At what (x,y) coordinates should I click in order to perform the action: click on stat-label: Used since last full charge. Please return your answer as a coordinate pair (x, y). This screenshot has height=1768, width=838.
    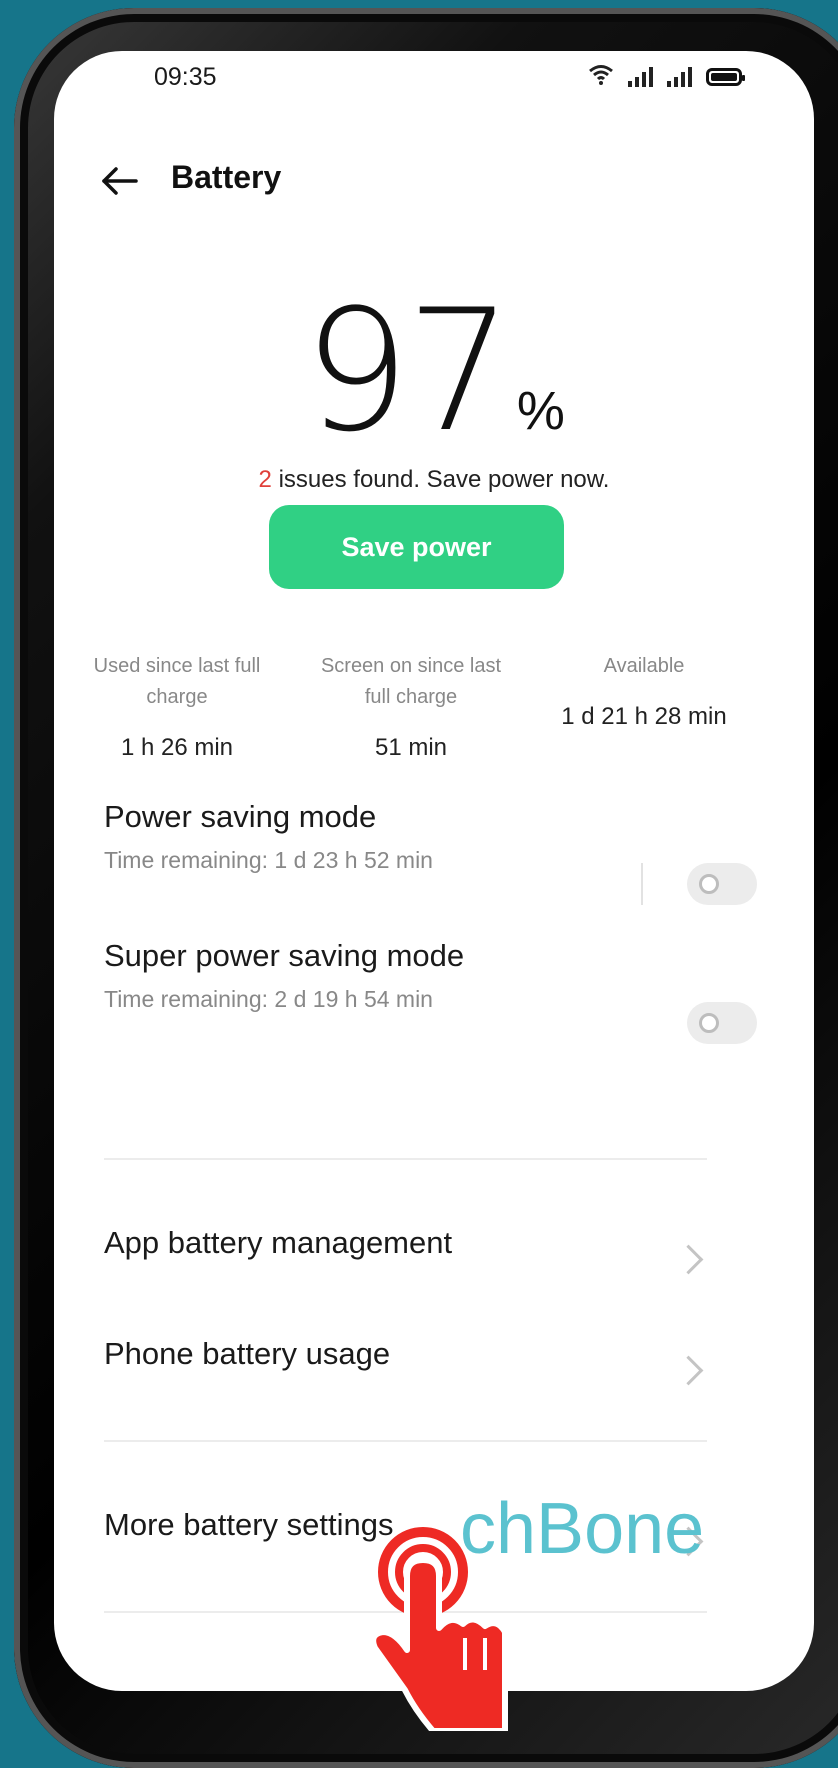
    Looking at the image, I should click on (177, 682).